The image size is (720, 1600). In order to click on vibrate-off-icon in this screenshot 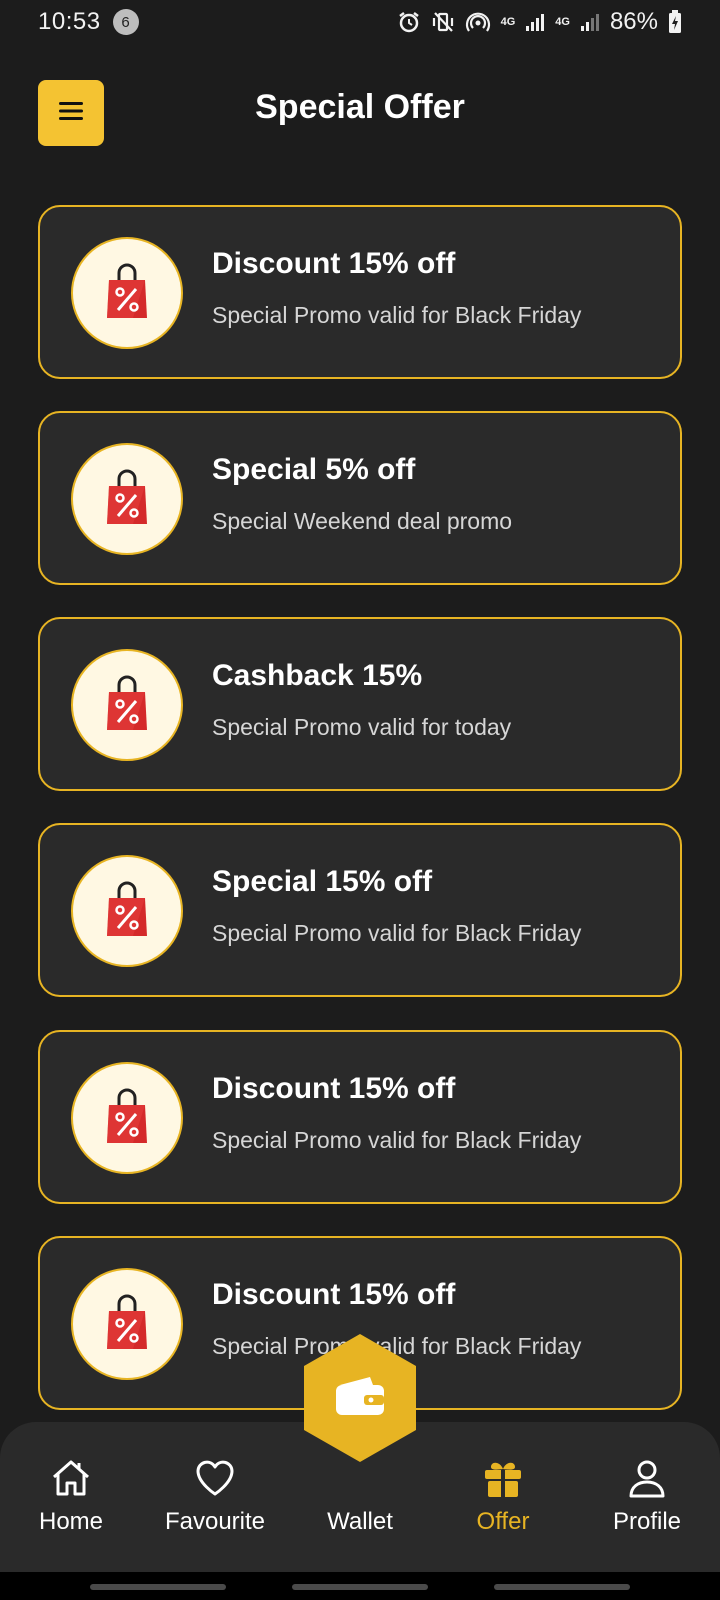, I will do `click(443, 22)`.